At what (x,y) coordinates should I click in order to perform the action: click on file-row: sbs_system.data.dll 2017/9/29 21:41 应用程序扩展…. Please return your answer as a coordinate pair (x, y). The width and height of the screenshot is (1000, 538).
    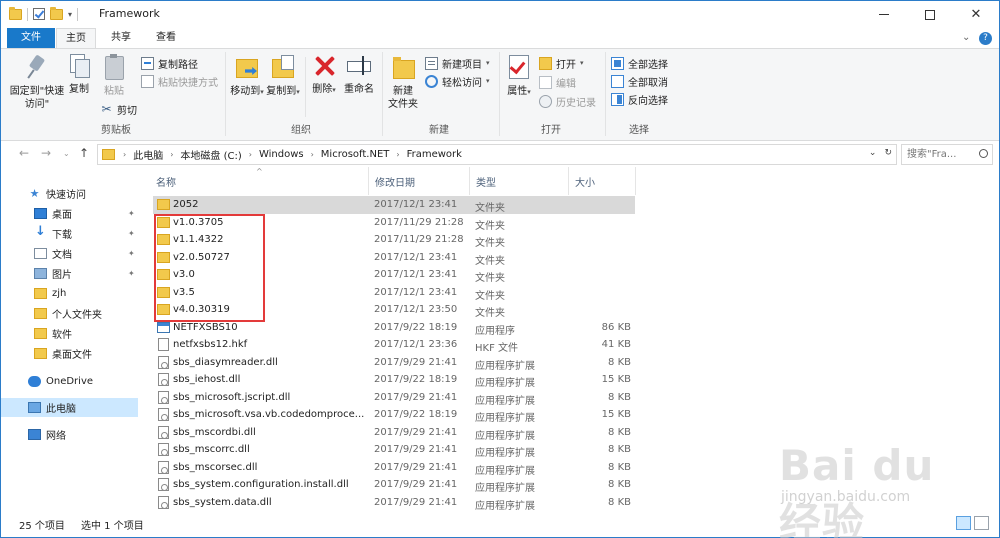
    Looking at the image, I should click on (394, 503).